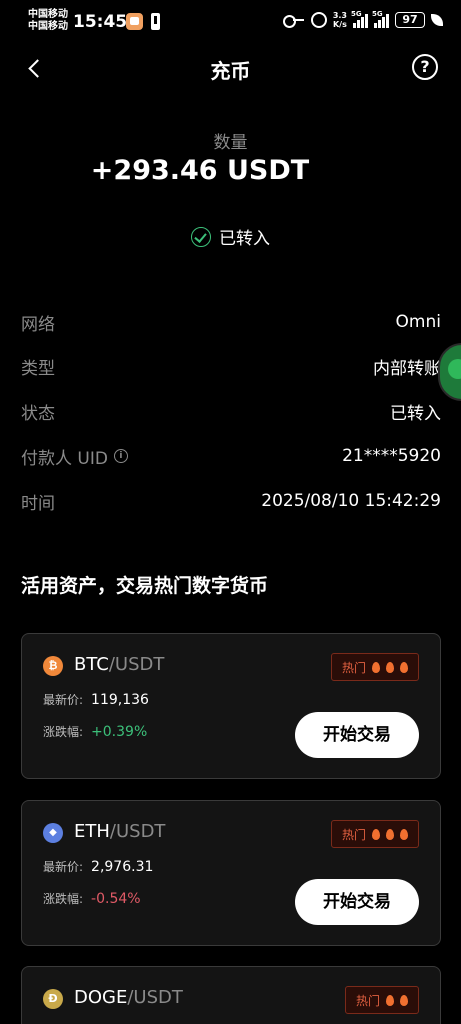 The height and width of the screenshot is (1024, 461). What do you see at coordinates (128, 997) in the screenshot?
I see `trading-pair: DOGE/USDT` at bounding box center [128, 997].